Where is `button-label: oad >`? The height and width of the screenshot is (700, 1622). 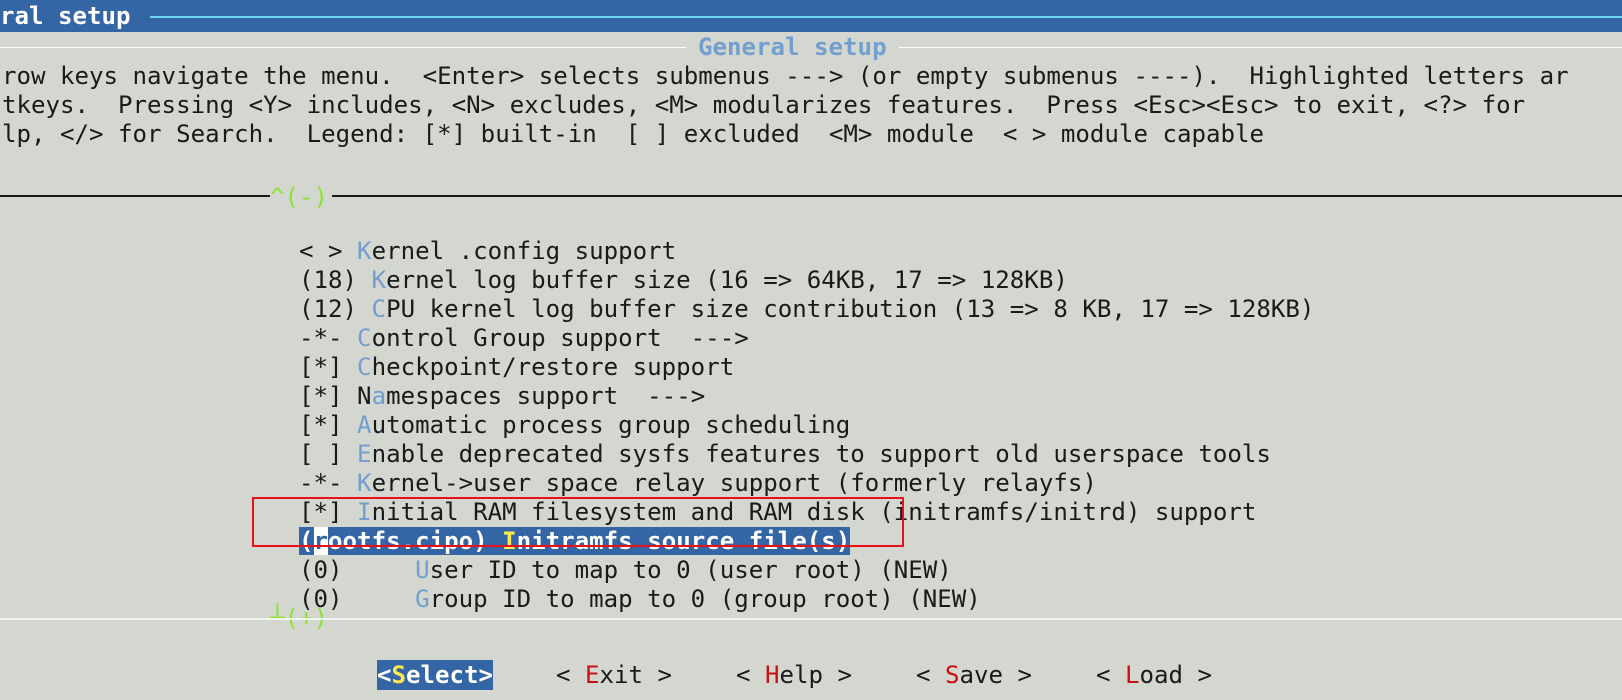 button-label: oad > is located at coordinates (1176, 675).